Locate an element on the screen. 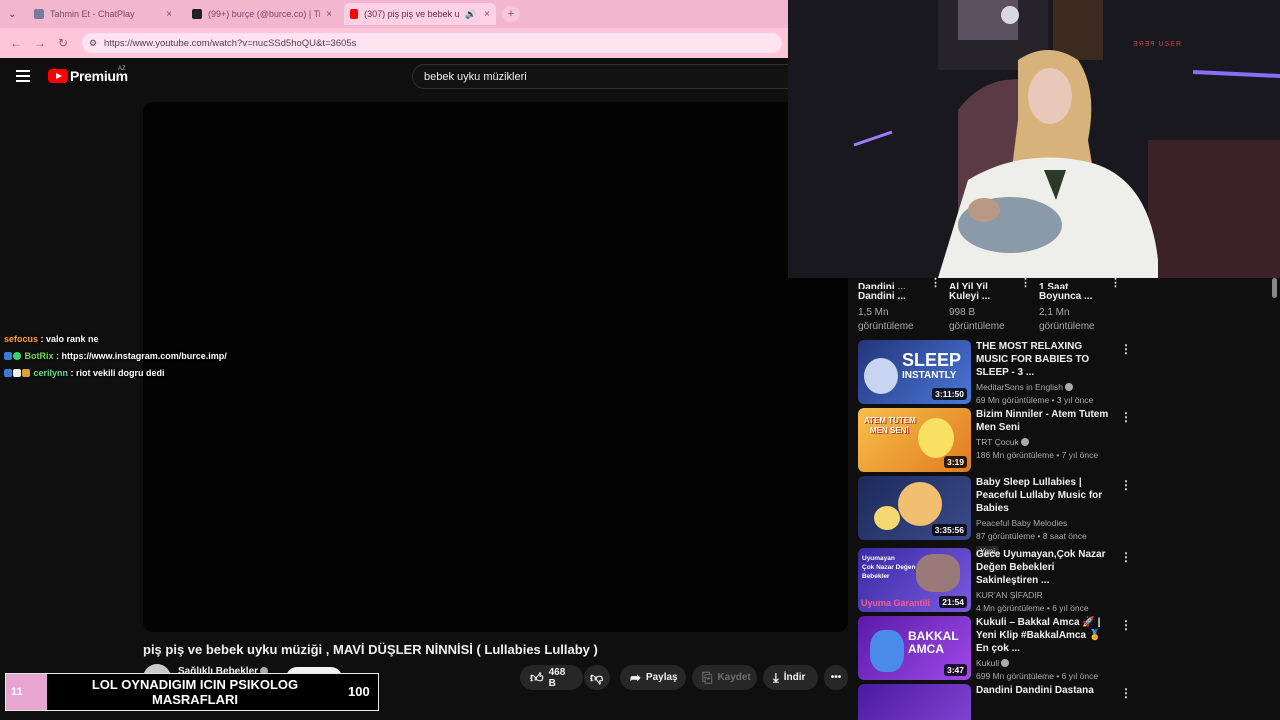  save-button: ⎘ Kaydet is located at coordinates (724, 677).